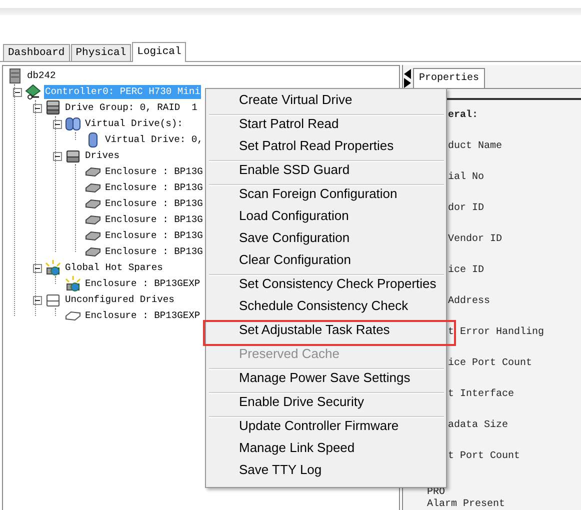  Describe the element at coordinates (490, 363) in the screenshot. I see `property-label: ice Port Count` at that location.